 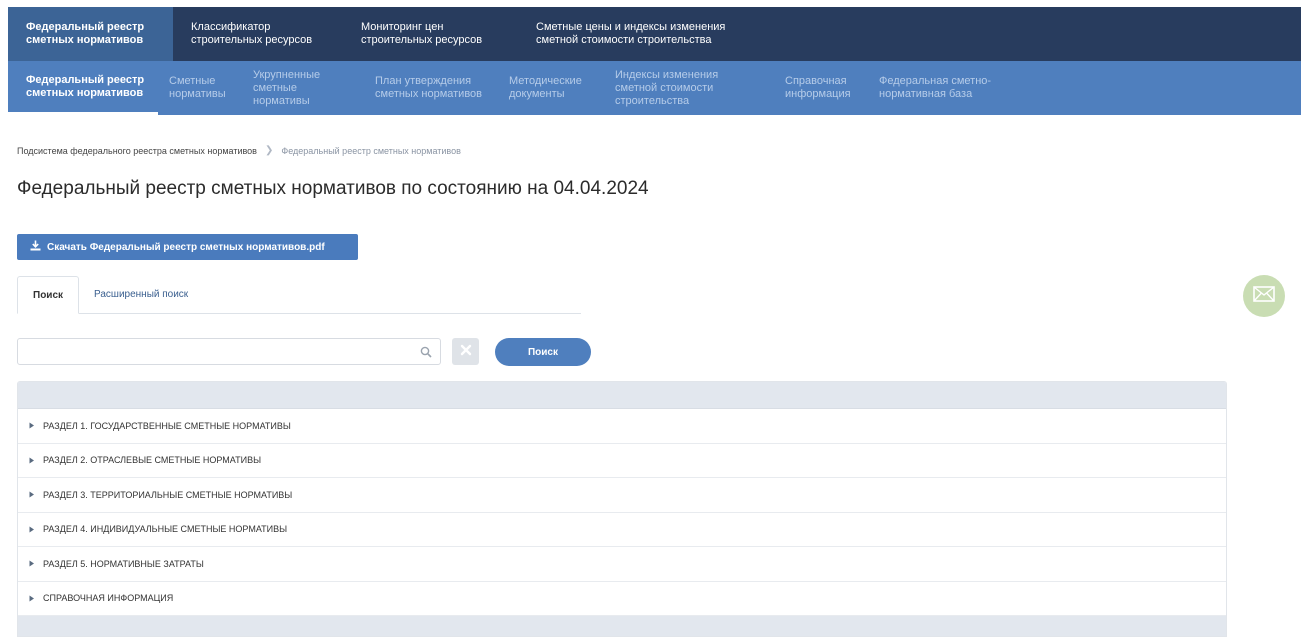 What do you see at coordinates (287, 87) in the screenshot?
I see `subnav-item-label: Укрупненные сметные нормативы` at bounding box center [287, 87].